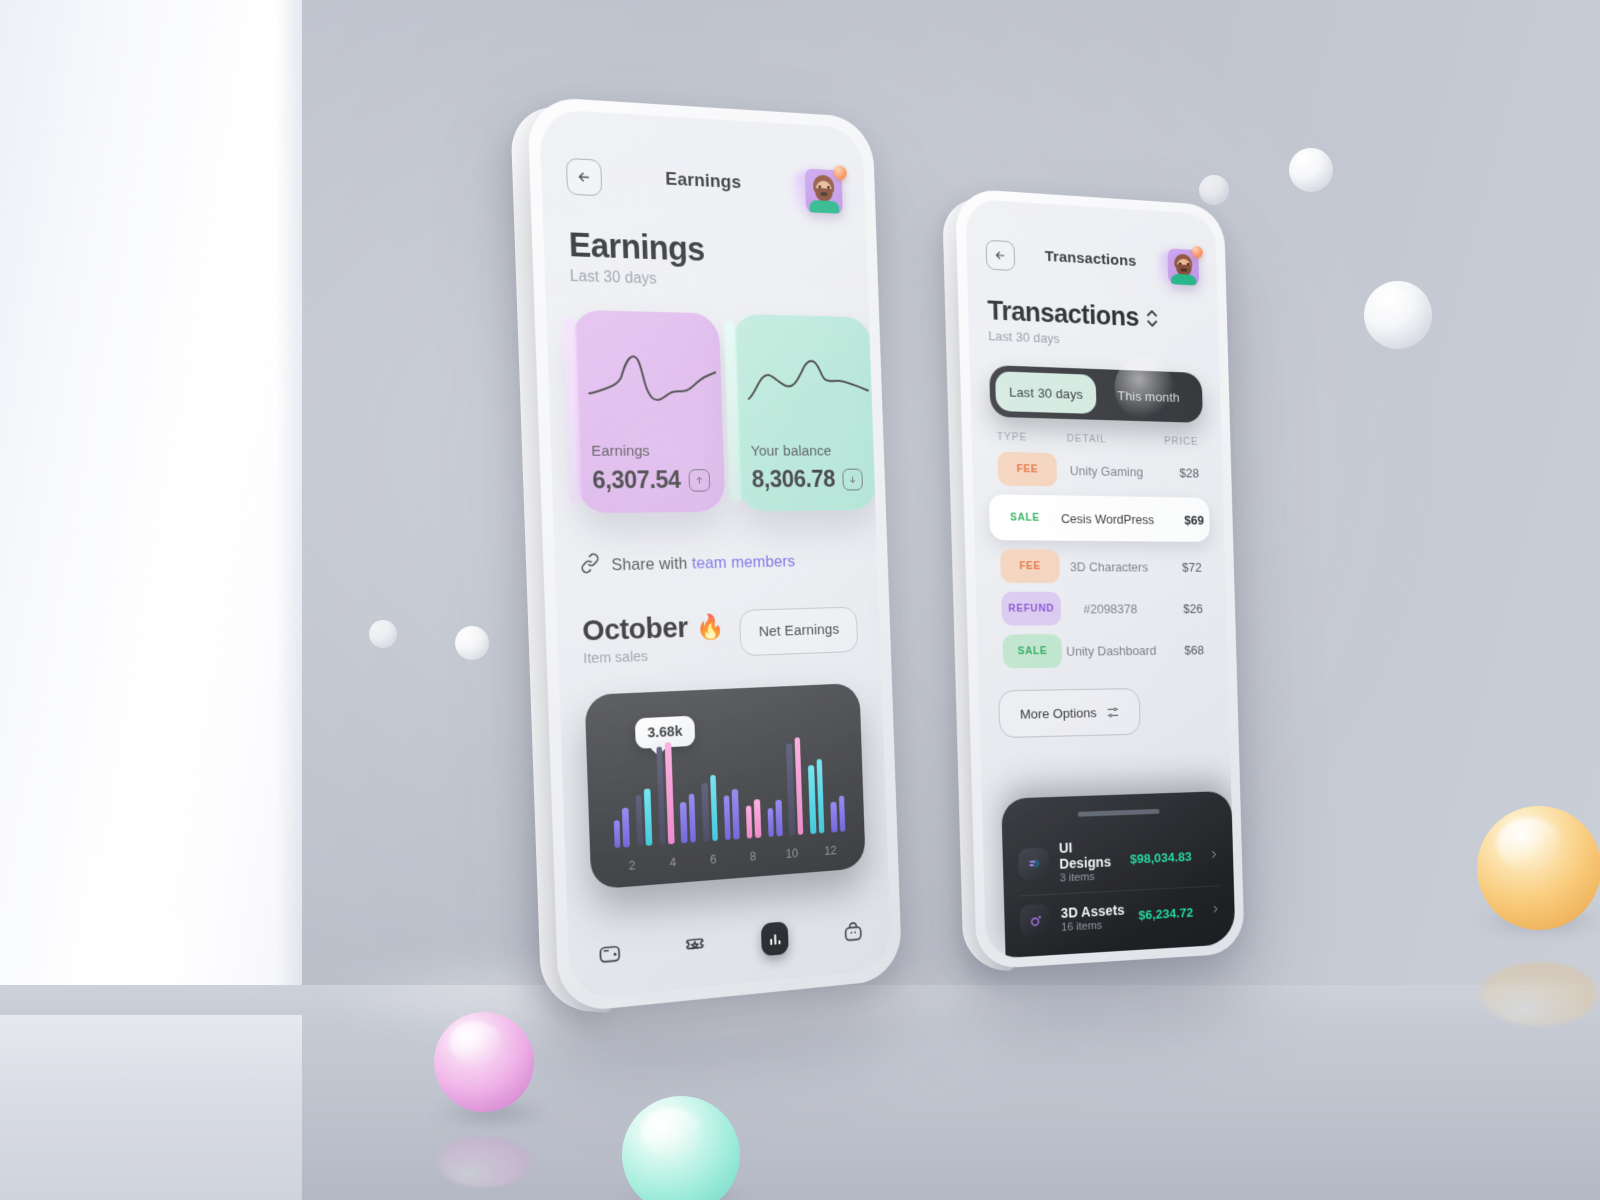 The image size is (1600, 1200). Describe the element at coordinates (1189, 472) in the screenshot. I see `transaction-price: $28` at that location.